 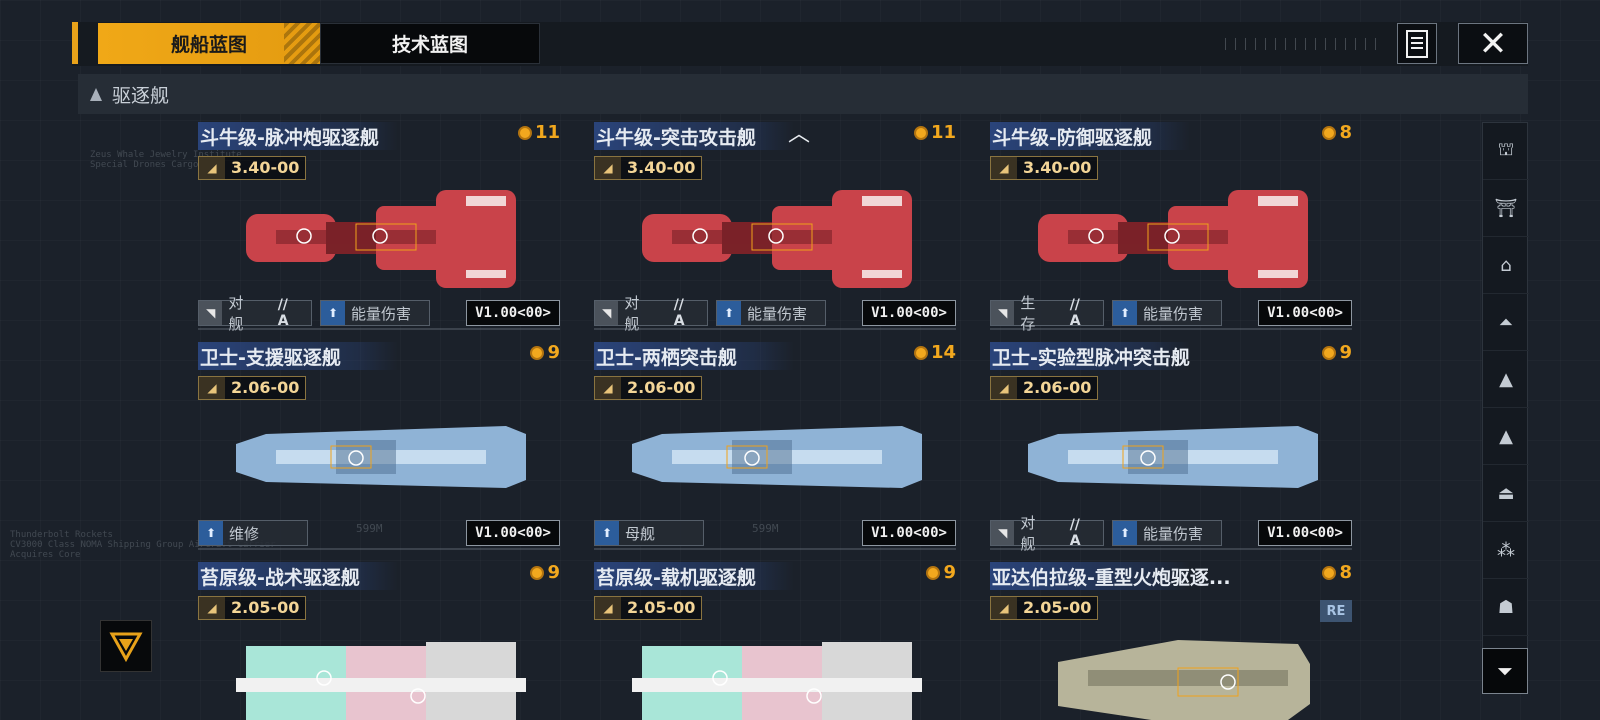 I want to click on cost-badge: 14, so click(x=934, y=352).